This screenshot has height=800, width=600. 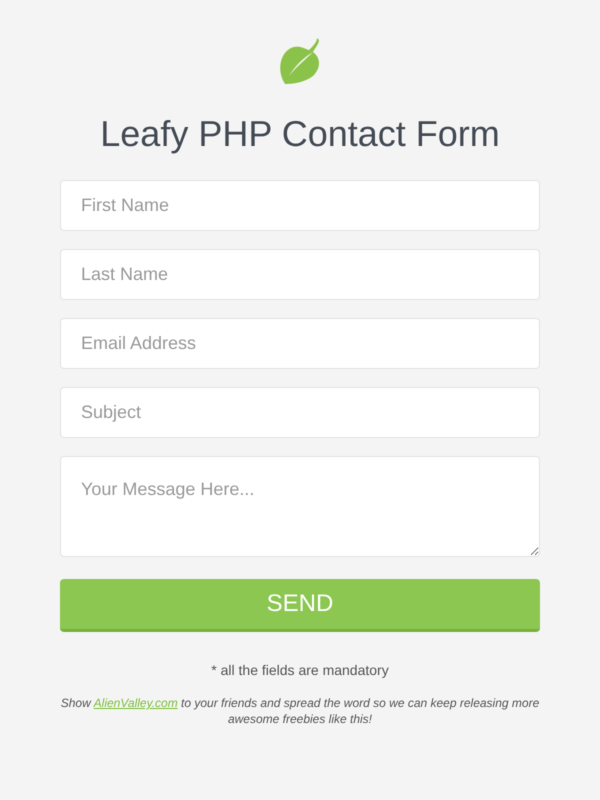 I want to click on mandatory-note: * all the fields are mandatory, so click(x=300, y=670).